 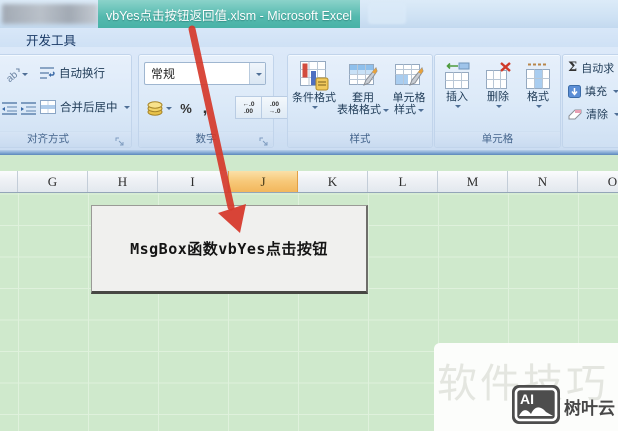 What do you see at coordinates (457, 97) in the screenshot?
I see `insert-label: 插入` at bounding box center [457, 97].